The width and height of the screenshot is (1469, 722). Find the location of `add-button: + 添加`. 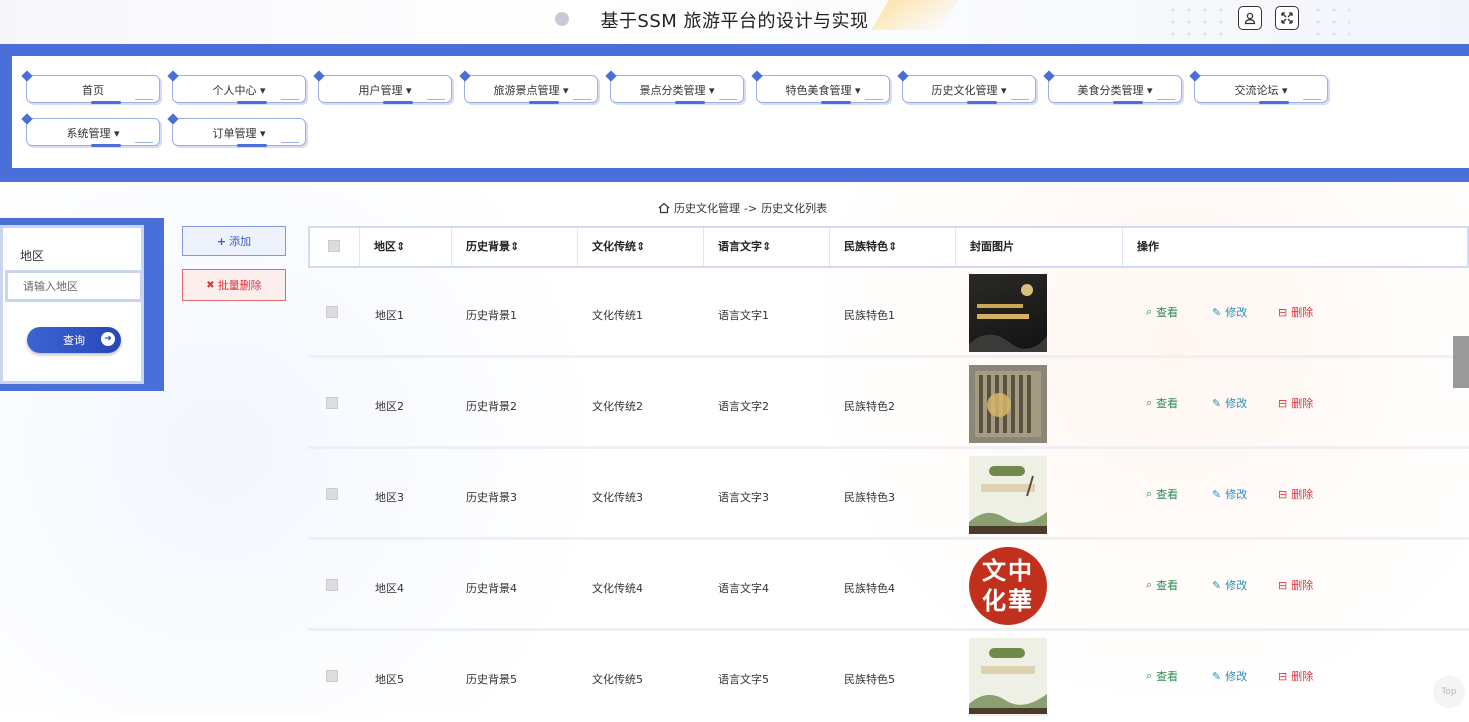

add-button: + 添加 is located at coordinates (234, 241).